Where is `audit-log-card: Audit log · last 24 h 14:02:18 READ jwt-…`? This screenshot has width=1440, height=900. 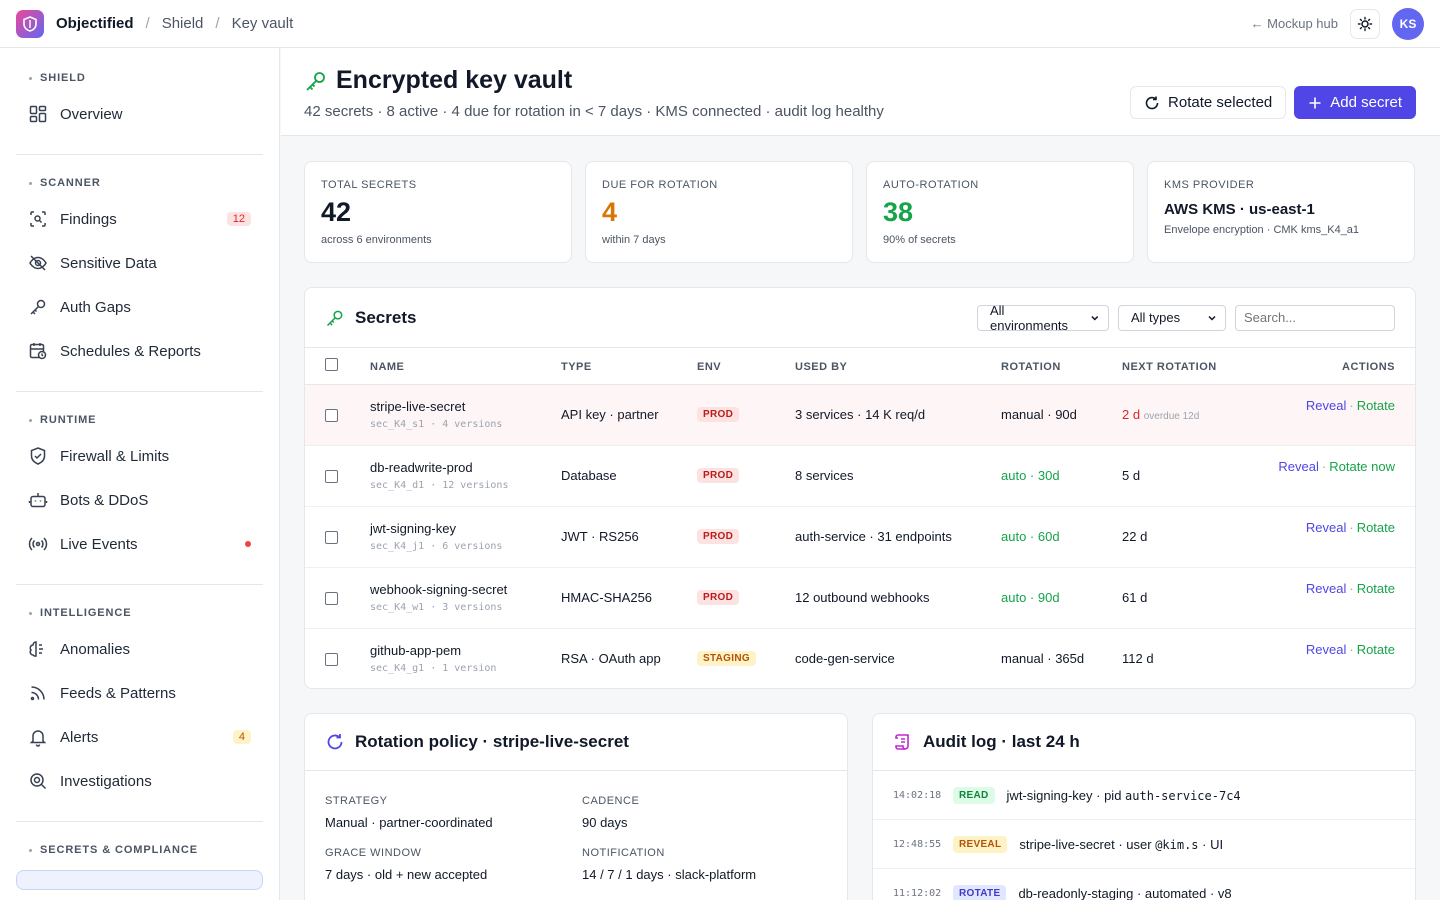 audit-log-card: Audit log · last 24 h 14:02:18 READ jwt-… is located at coordinates (1144, 806).